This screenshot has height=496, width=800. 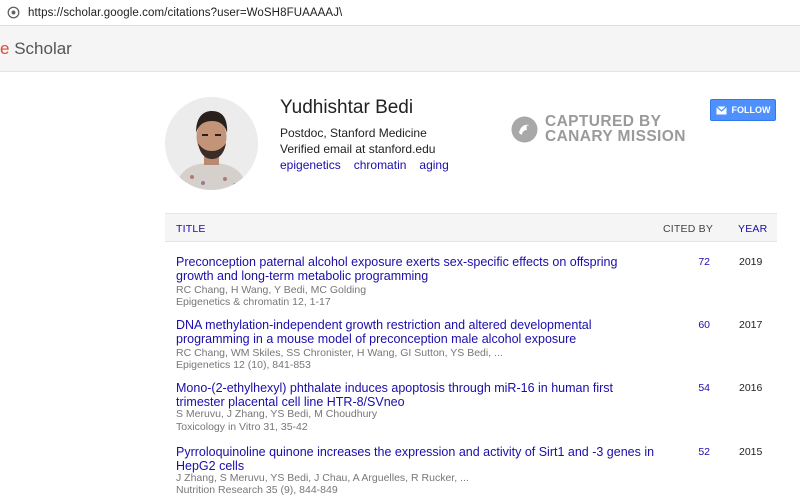 What do you see at coordinates (243, 365) in the screenshot?
I see `publication-venue: Epigenetics 12 (10), 841-853` at bounding box center [243, 365].